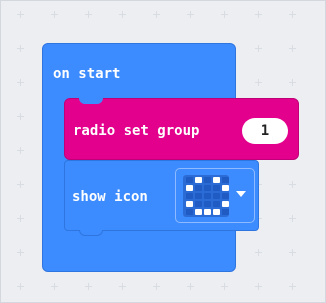 The height and width of the screenshot is (303, 326). Describe the element at coordinates (110, 197) in the screenshot. I see `show-icon-label: show icon` at that location.